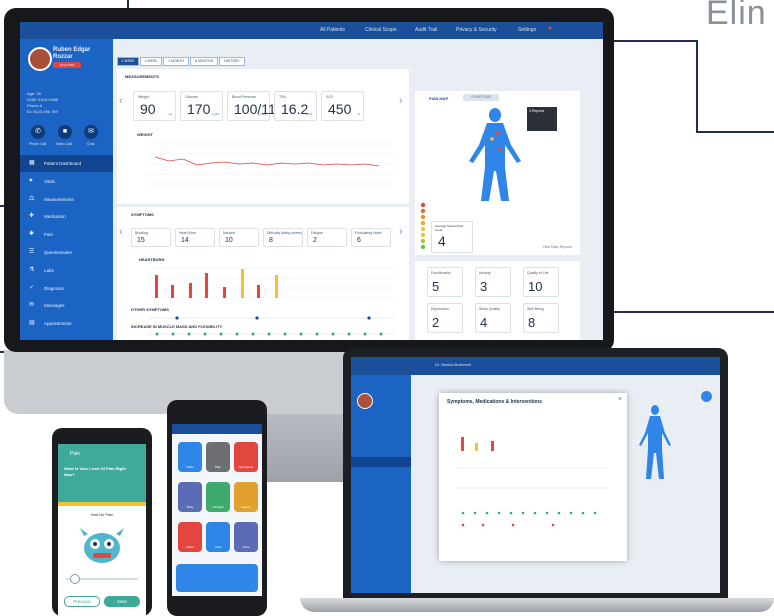  What do you see at coordinates (535, 286) in the screenshot?
I see `quality-value: 10` at bounding box center [535, 286].